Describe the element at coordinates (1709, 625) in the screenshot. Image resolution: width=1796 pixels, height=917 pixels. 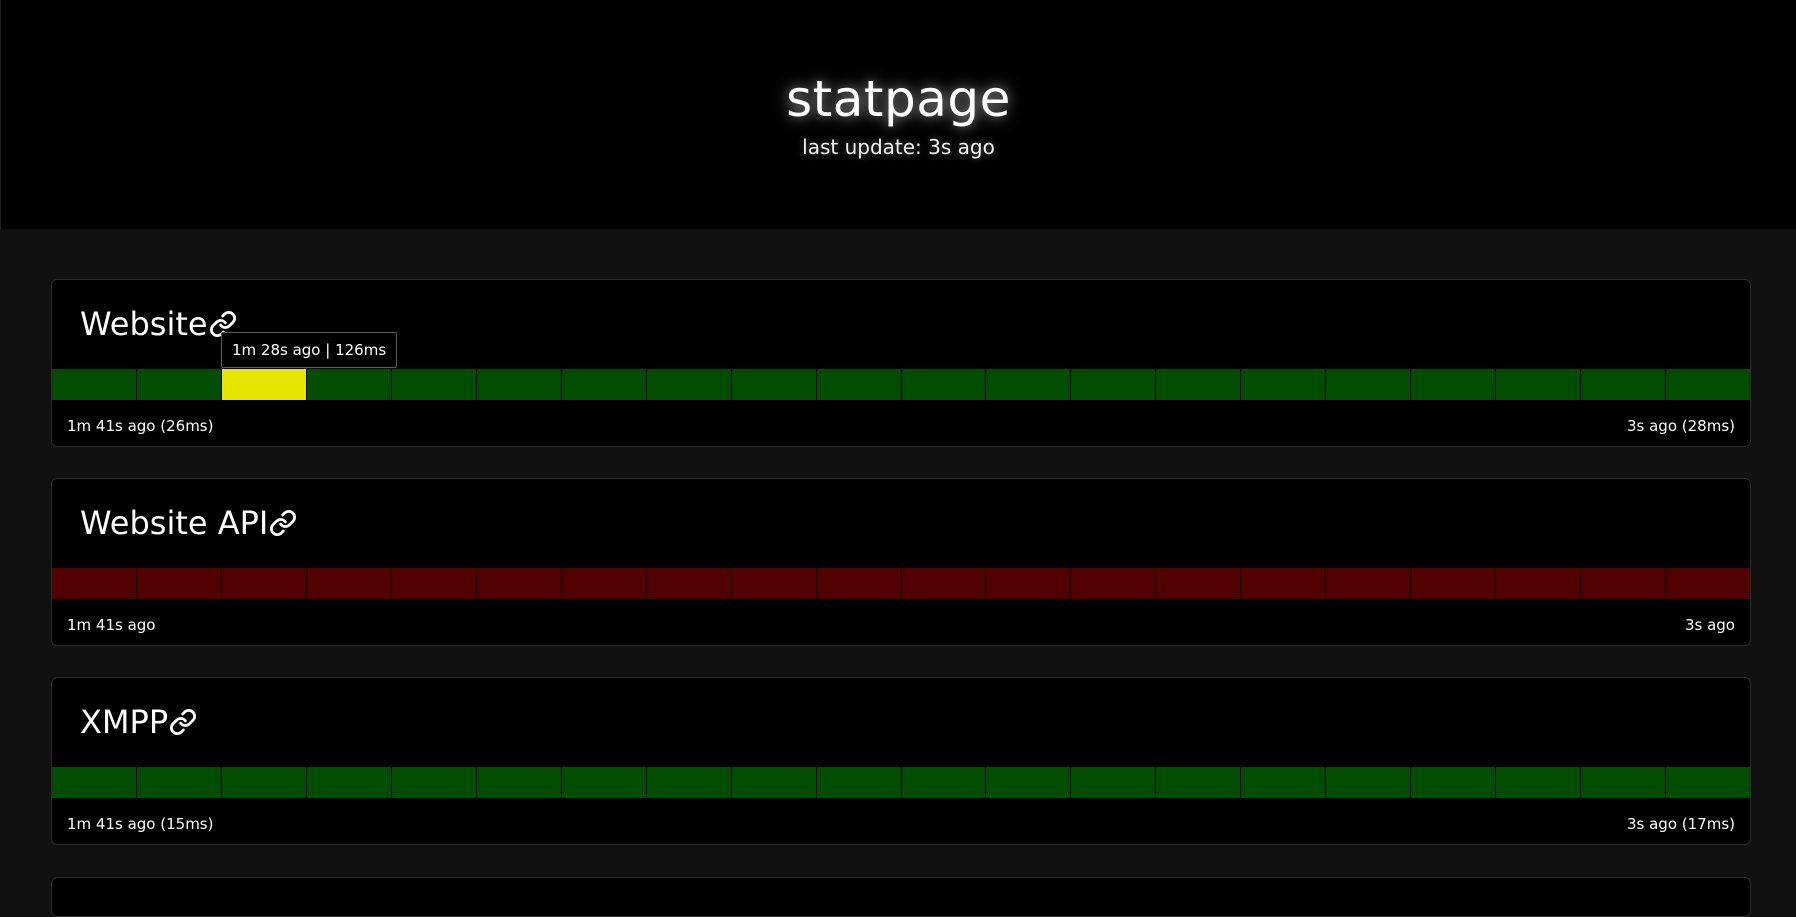
I see `newest-check-text: 3s ago` at that location.